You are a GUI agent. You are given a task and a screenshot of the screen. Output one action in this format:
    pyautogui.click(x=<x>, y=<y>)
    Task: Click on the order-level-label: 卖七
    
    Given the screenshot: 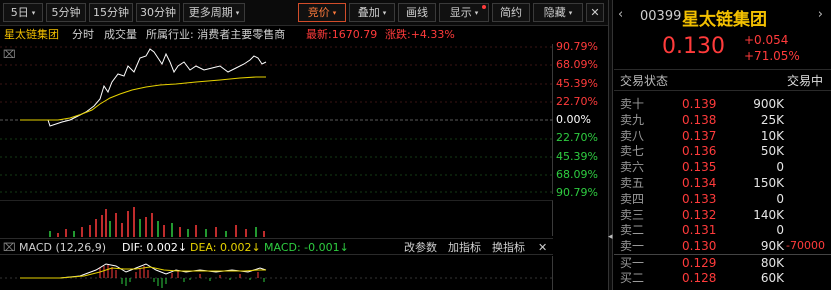 What is the action you would take?
    pyautogui.click(x=632, y=151)
    